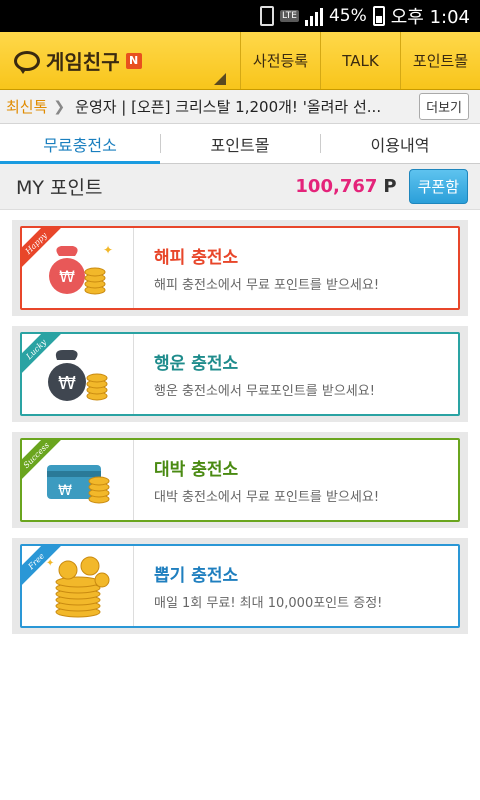  What do you see at coordinates (347, 16) in the screenshot?
I see `battery-percent: 45%` at bounding box center [347, 16].